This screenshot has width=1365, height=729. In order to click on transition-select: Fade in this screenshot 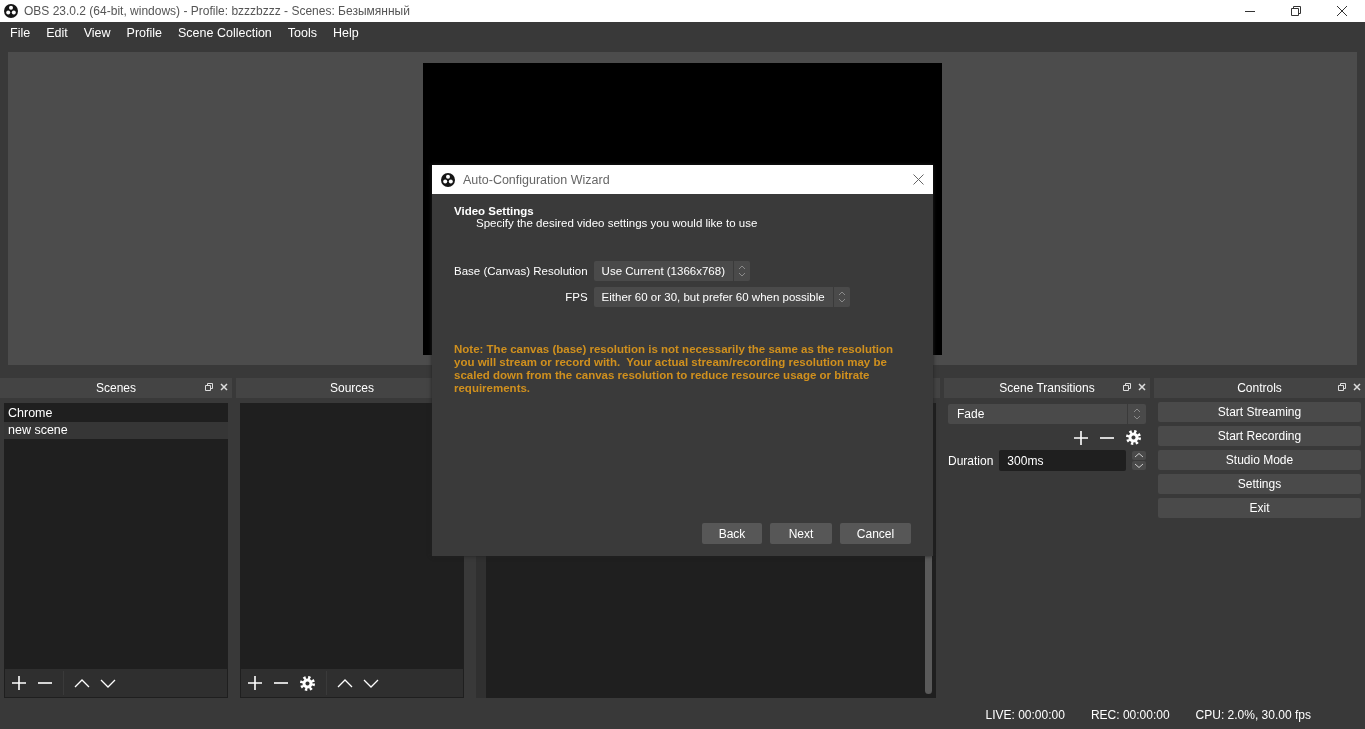, I will do `click(1047, 414)`.